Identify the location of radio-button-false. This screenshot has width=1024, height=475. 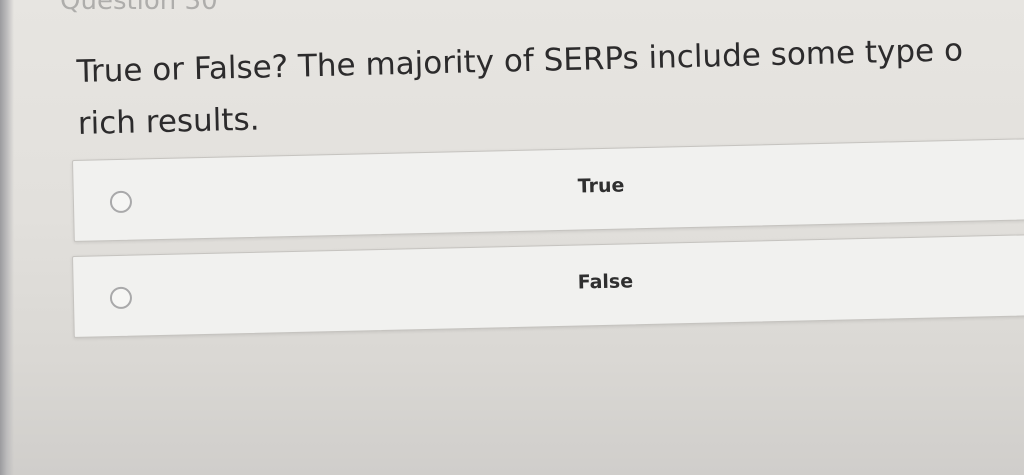
(121, 298).